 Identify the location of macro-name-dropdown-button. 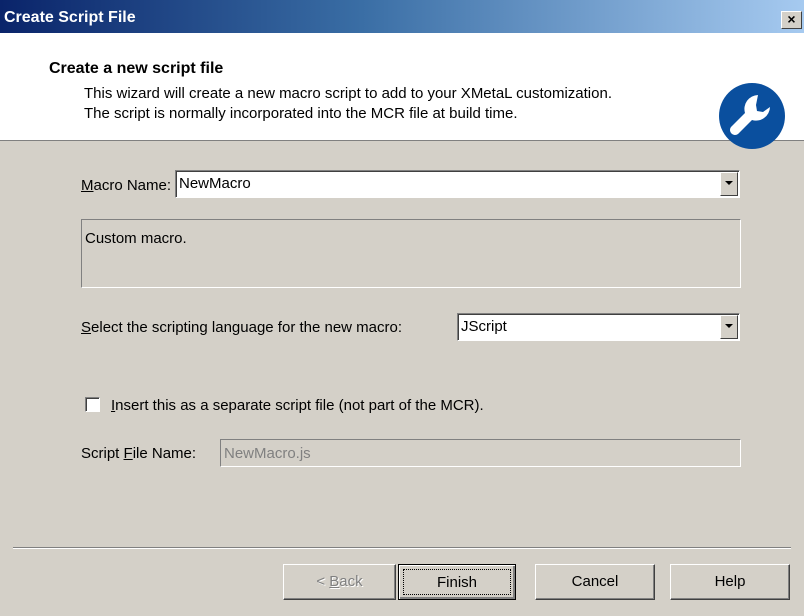
(729, 184).